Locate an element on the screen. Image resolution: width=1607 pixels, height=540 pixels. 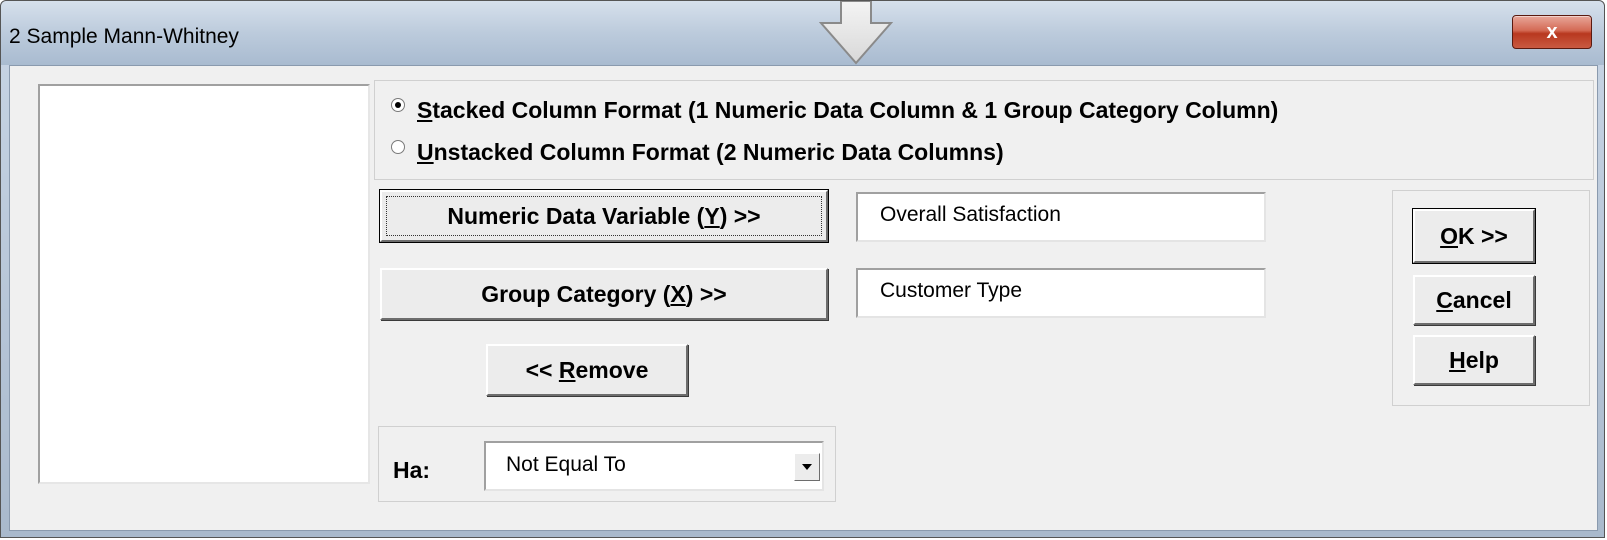
group-category-field: Customer Type is located at coordinates (1061, 293).